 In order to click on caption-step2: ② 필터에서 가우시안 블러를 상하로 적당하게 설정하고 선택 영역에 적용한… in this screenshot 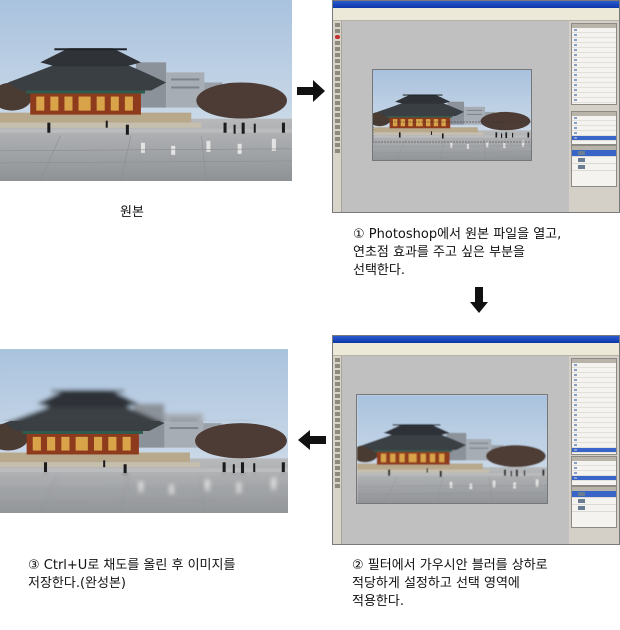, I will do `click(450, 583)`.